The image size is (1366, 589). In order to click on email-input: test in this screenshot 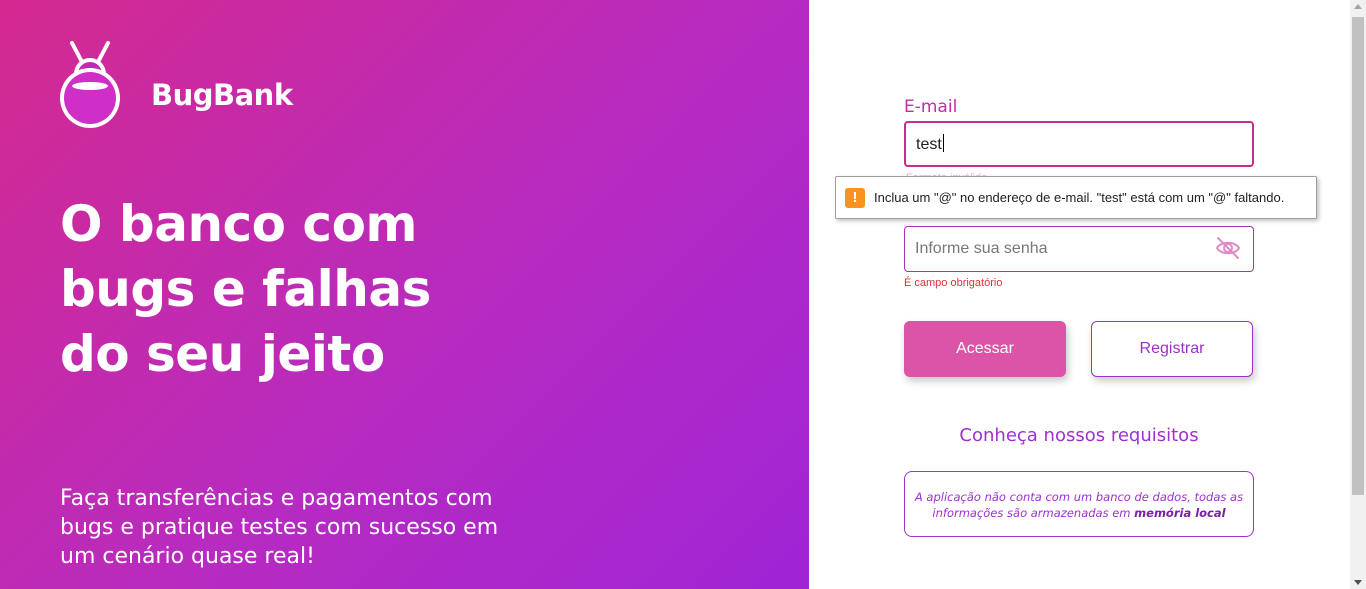, I will do `click(1079, 144)`.